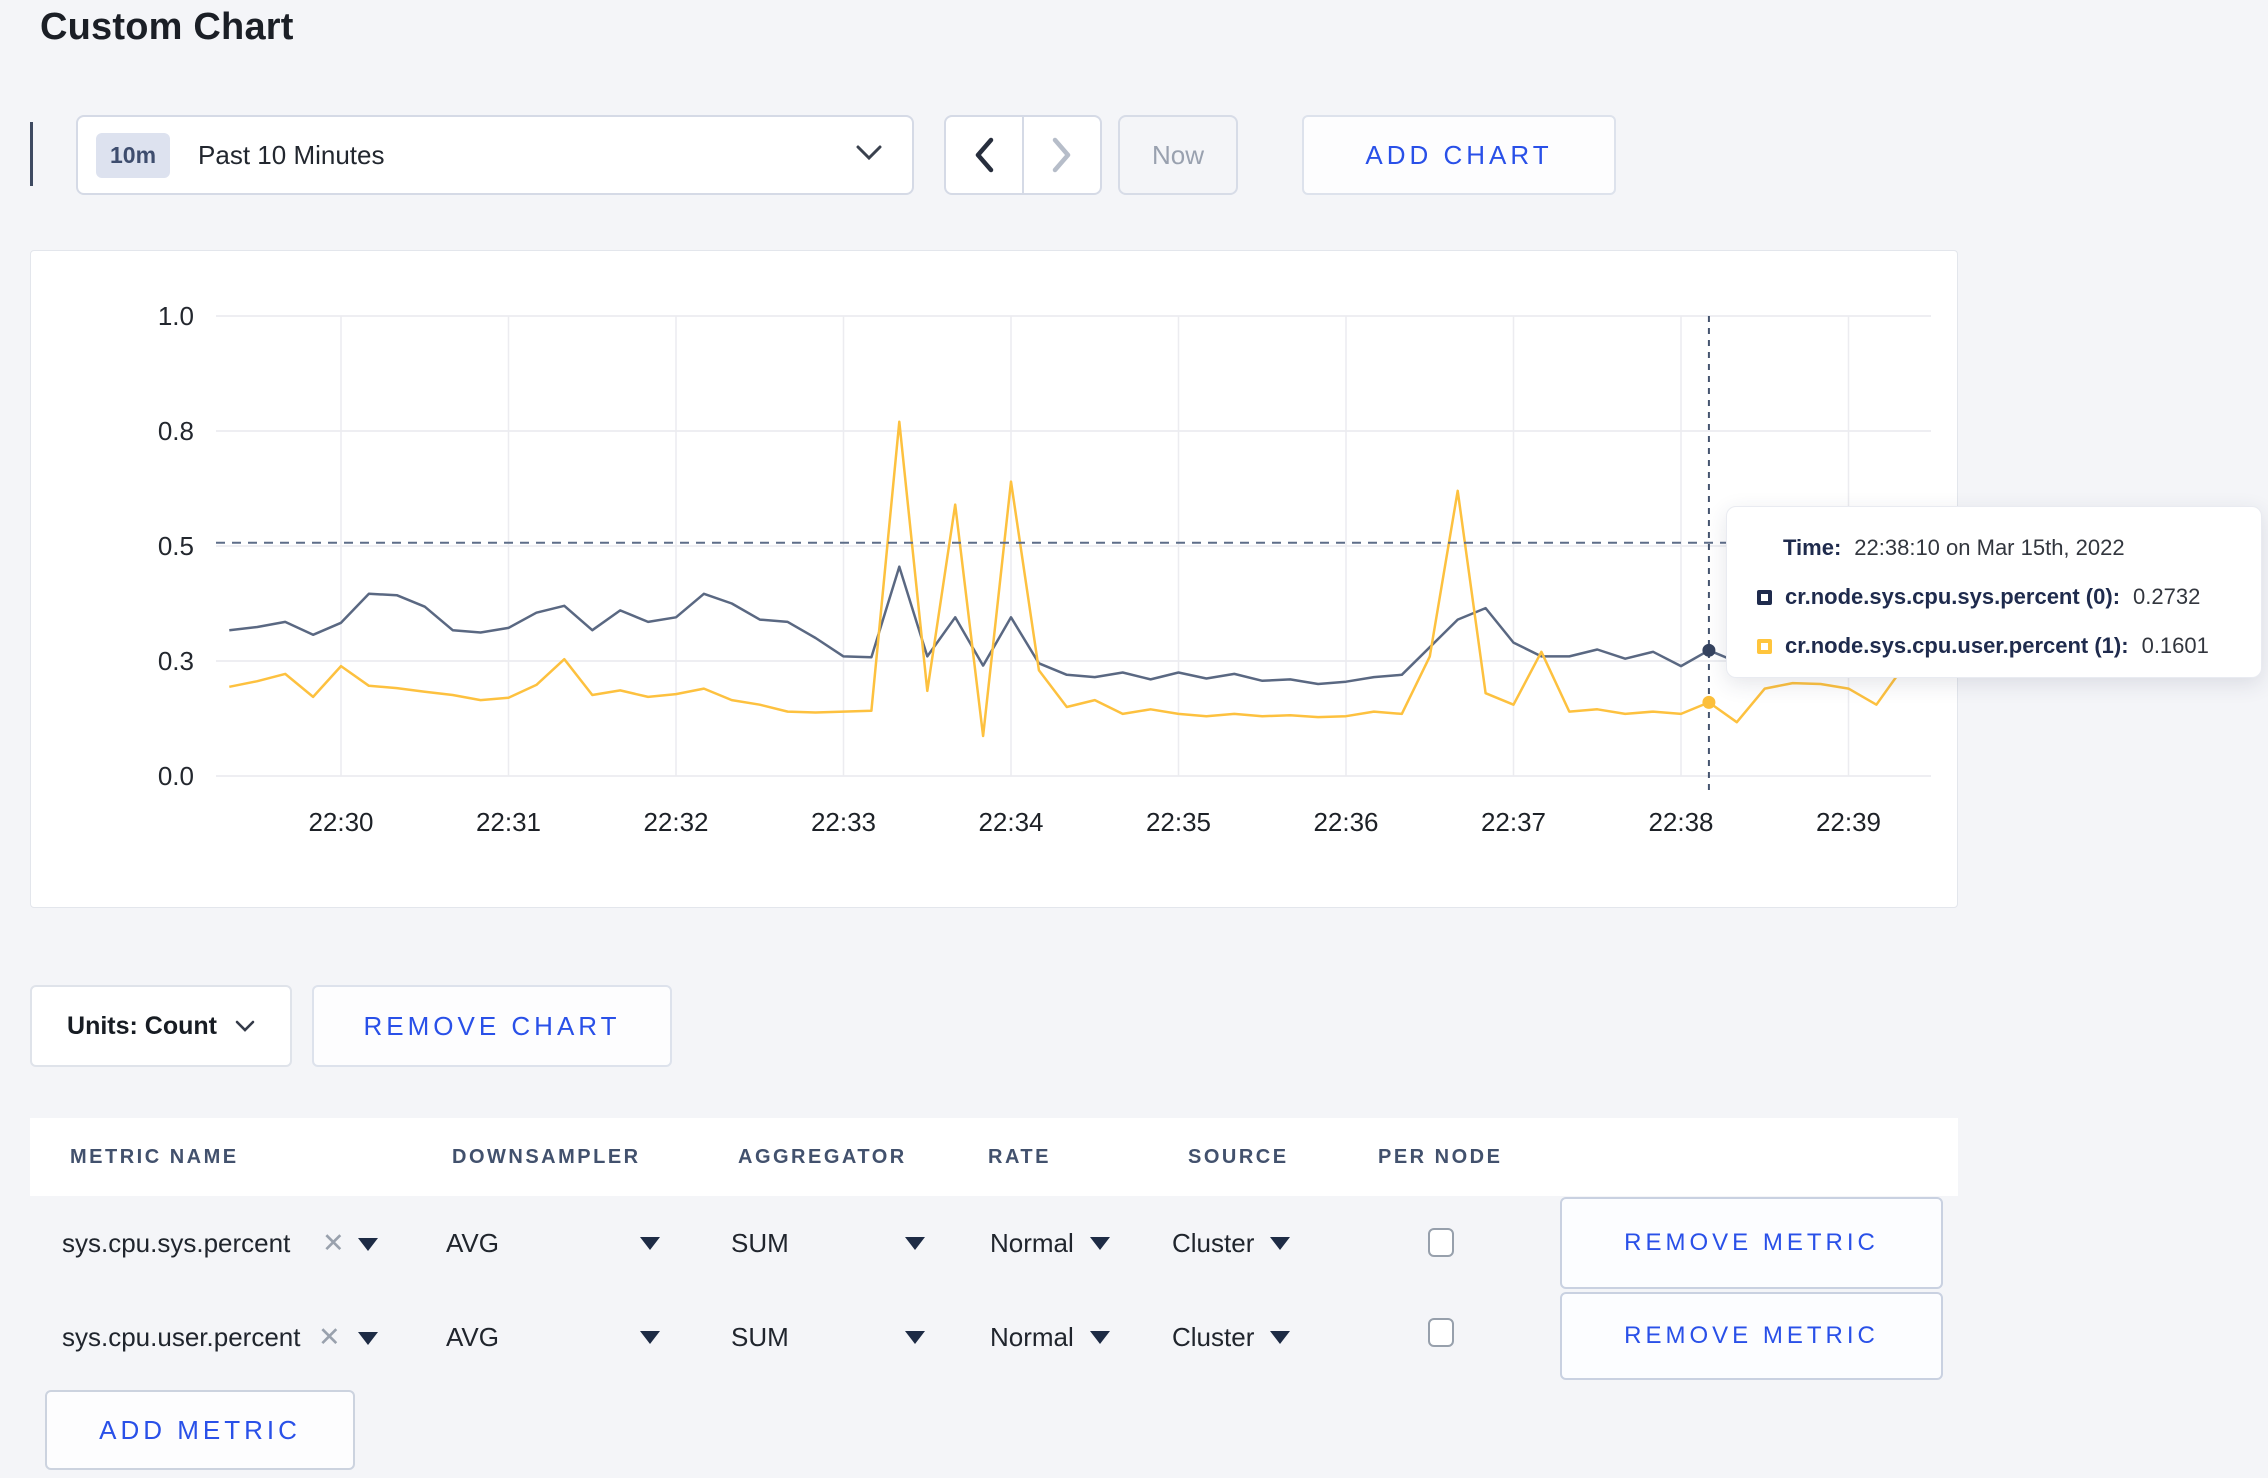 The width and height of the screenshot is (2268, 1478). Describe the element at coordinates (1062, 155) in the screenshot. I see `time-next-button` at that location.